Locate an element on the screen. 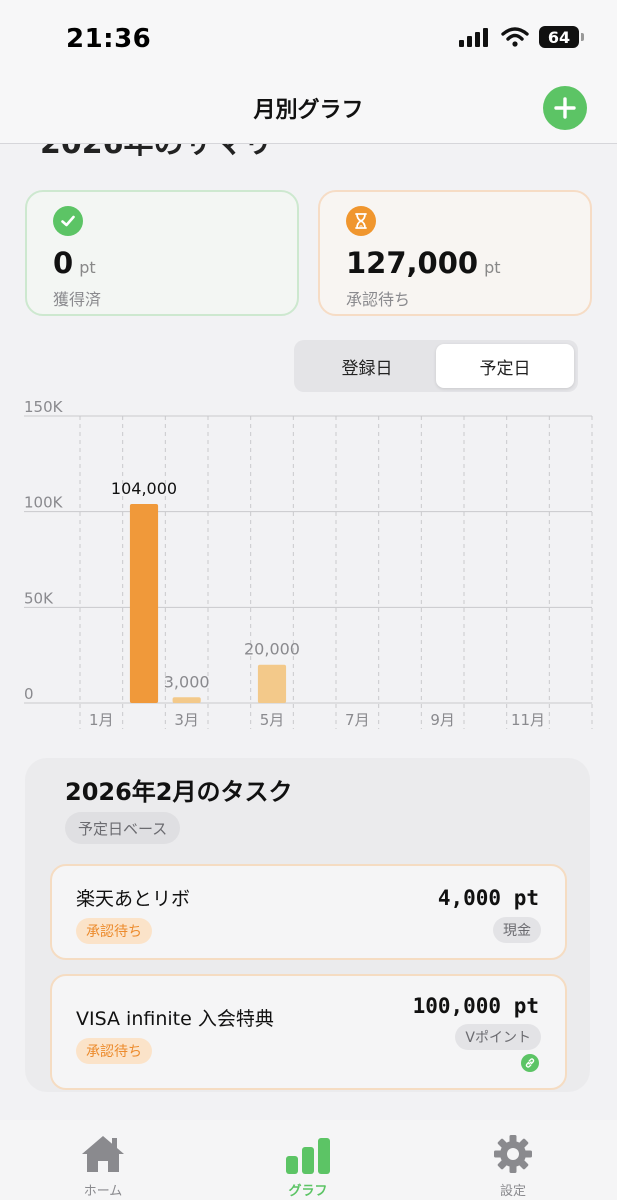  pending-points-card: 127,000 pt 承認待ち is located at coordinates (455, 253).